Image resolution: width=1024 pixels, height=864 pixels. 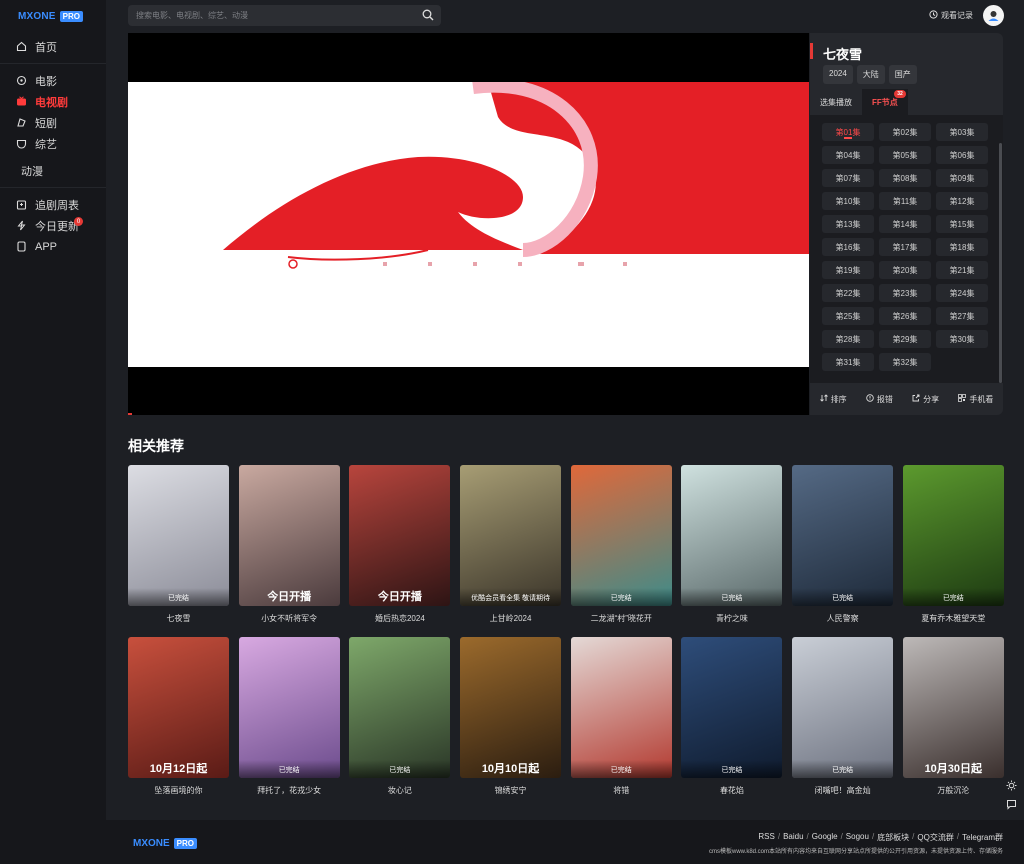 I want to click on related-card: 已完结 春花焰, so click(x=732, y=716).